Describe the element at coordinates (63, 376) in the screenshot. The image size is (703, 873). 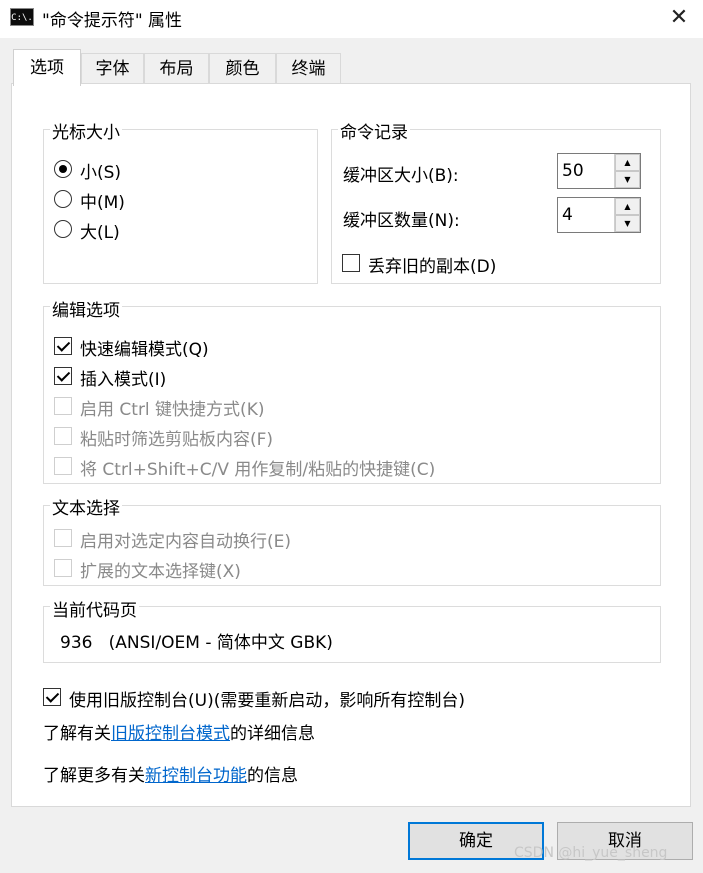
I see `insert-mode-checkbox` at that location.